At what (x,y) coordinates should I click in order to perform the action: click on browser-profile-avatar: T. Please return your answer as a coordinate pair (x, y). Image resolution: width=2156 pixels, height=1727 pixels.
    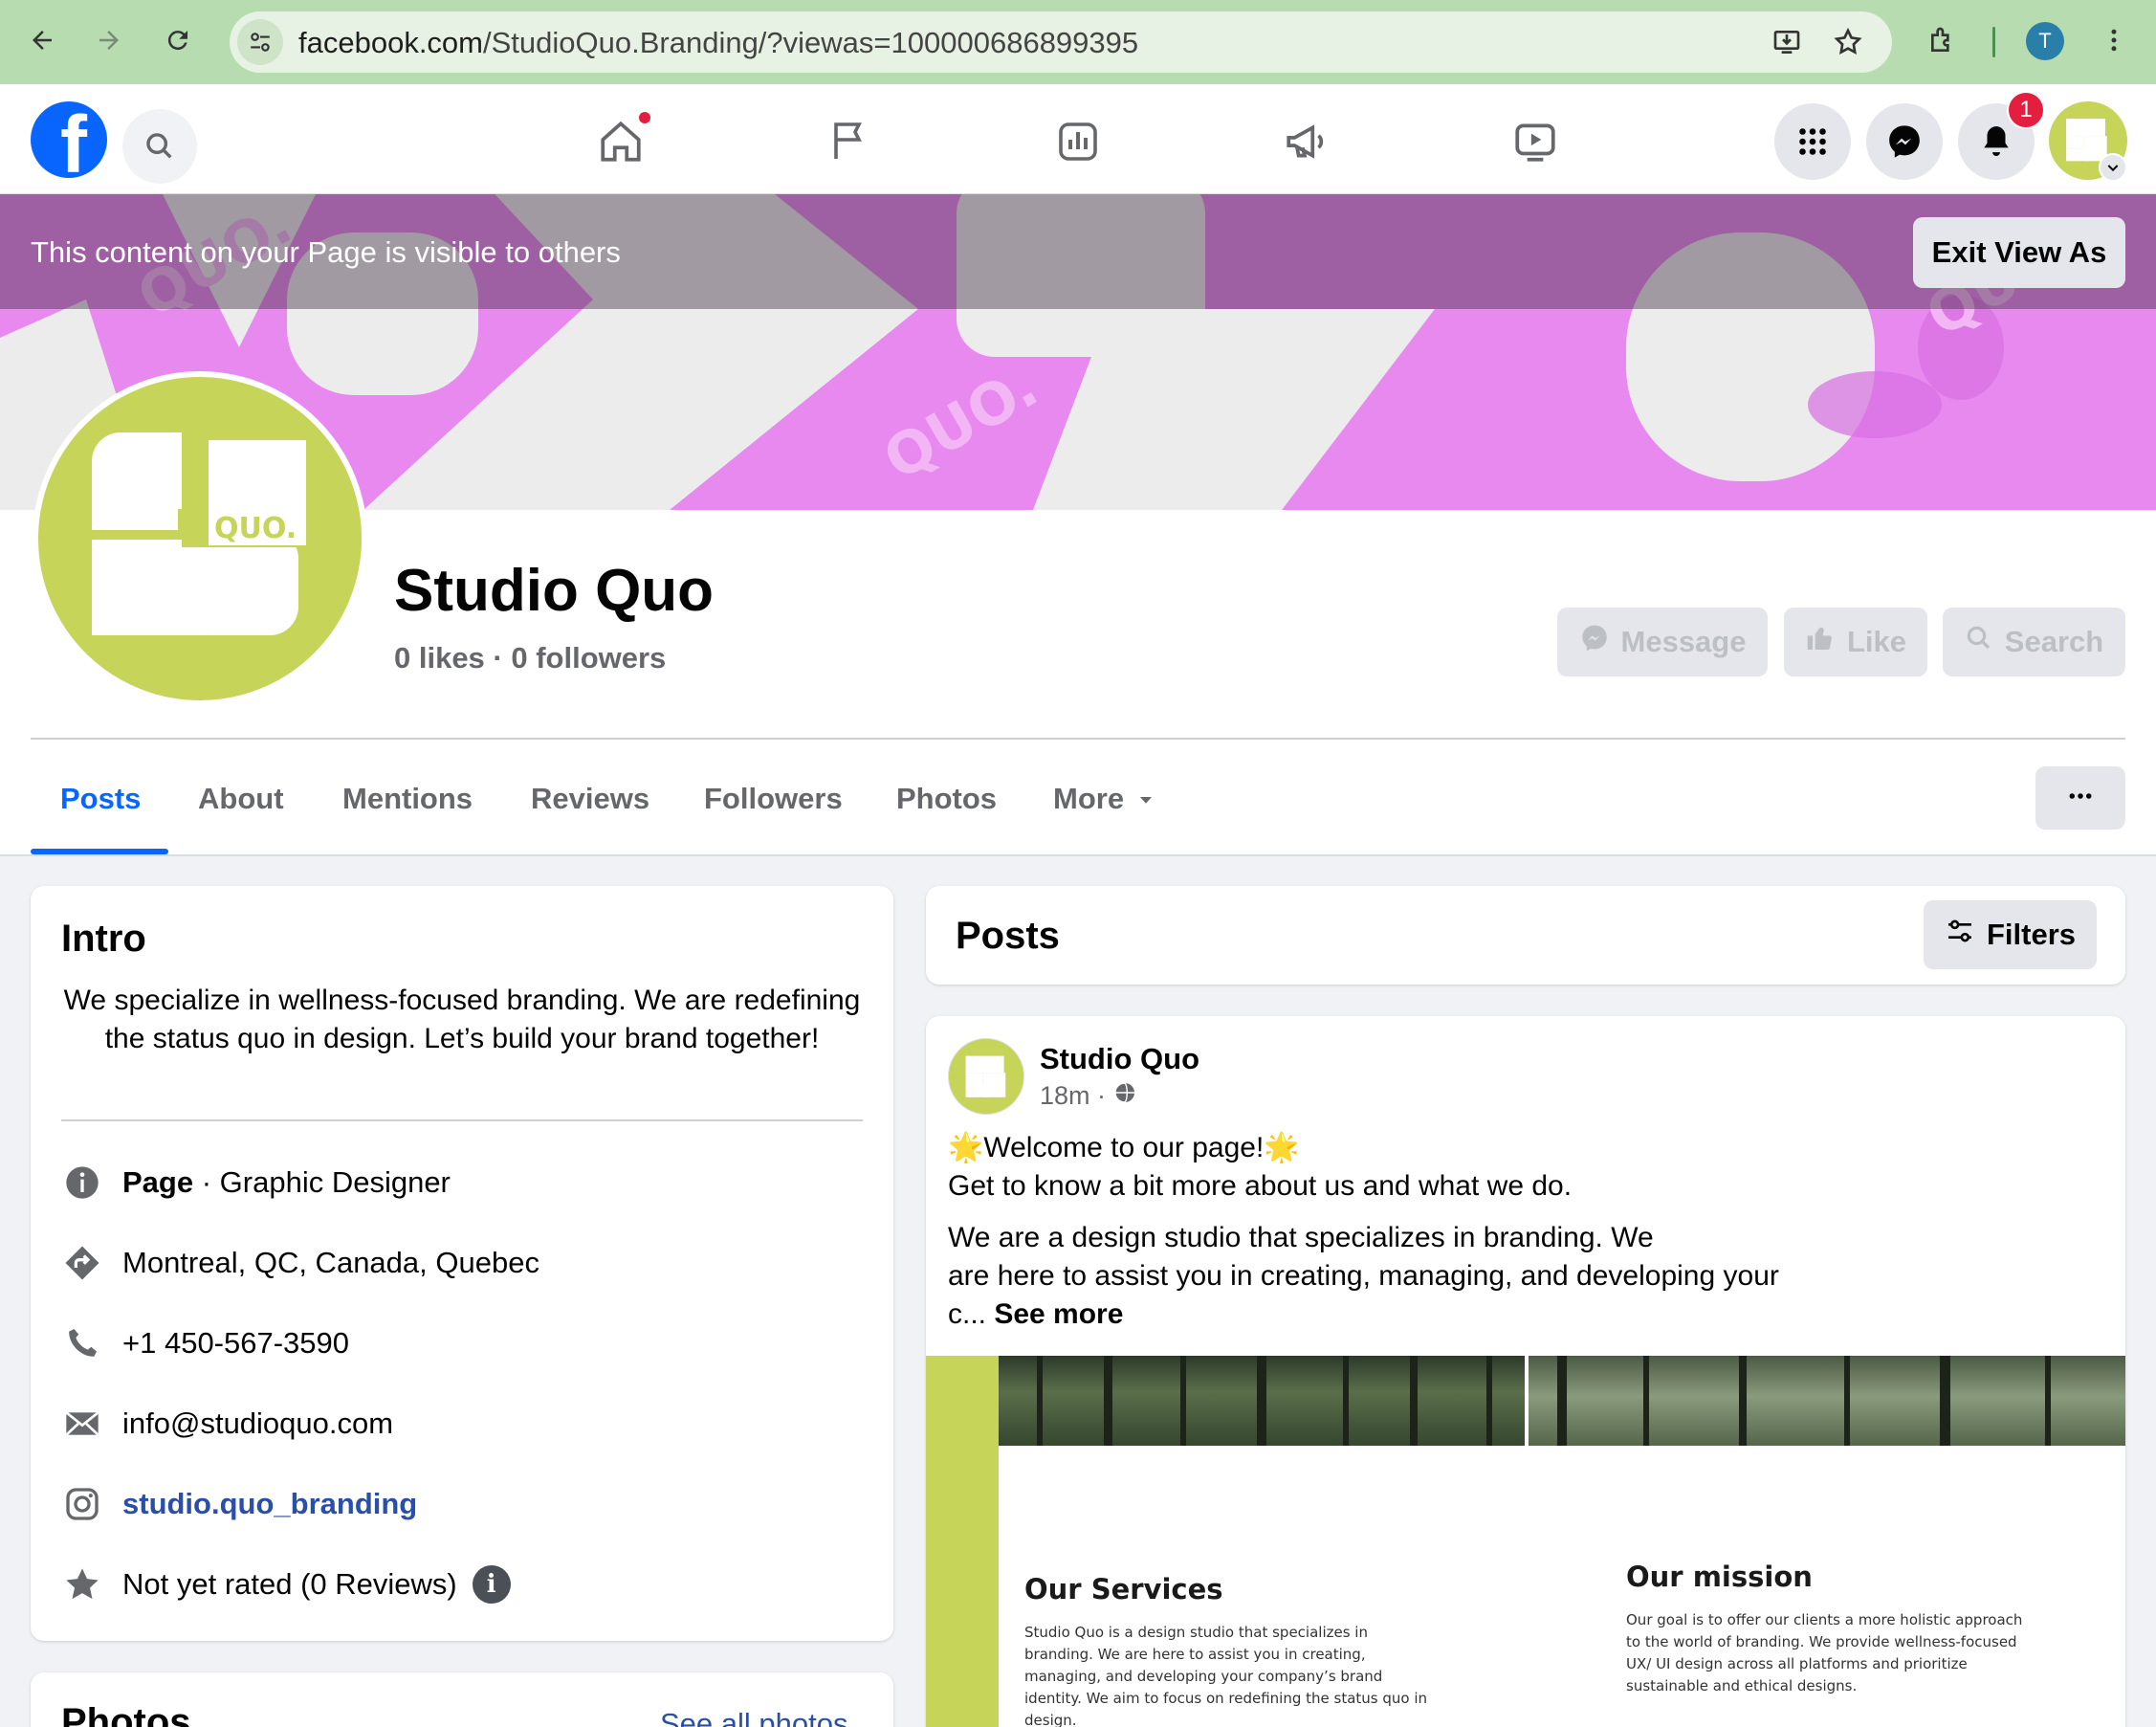
    Looking at the image, I should click on (2045, 41).